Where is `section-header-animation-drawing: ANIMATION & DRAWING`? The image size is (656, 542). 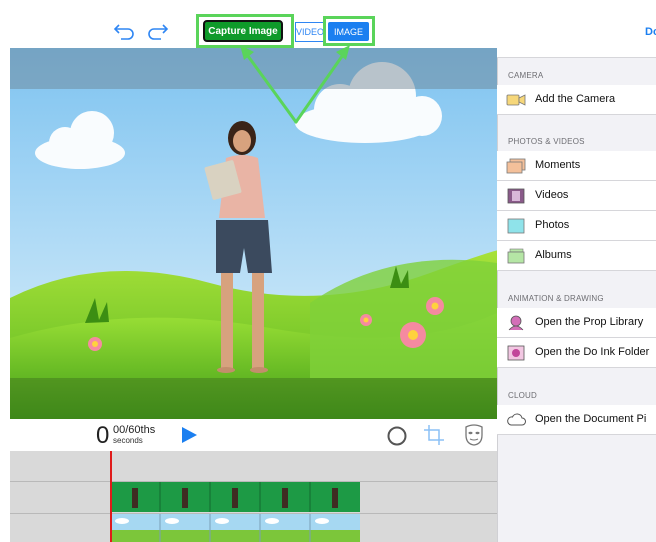
section-header-animation-drawing: ANIMATION & DRAWING is located at coordinates (556, 298).